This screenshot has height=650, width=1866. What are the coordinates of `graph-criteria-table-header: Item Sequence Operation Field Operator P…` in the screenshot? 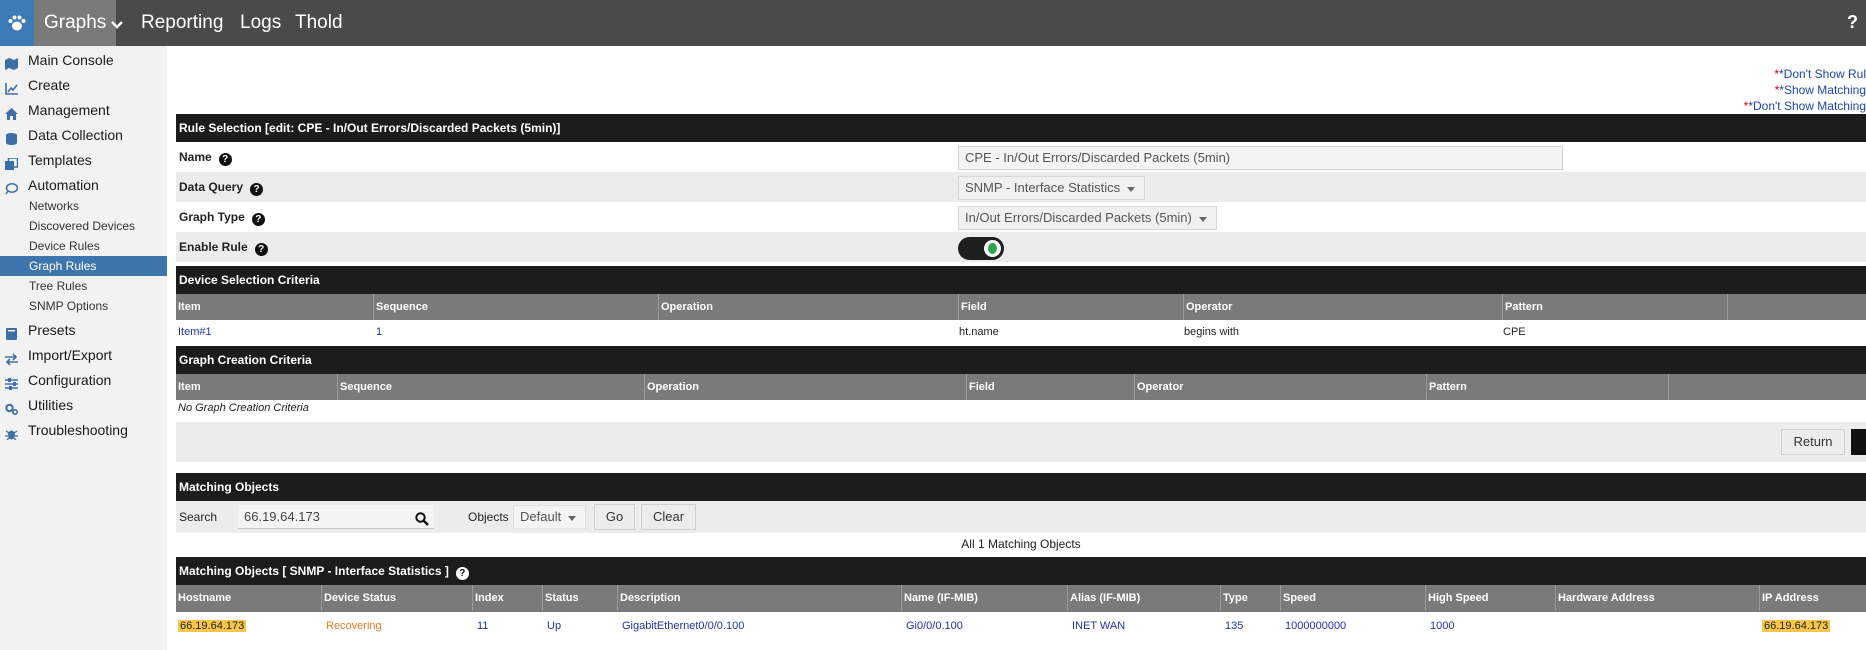 It's located at (1021, 387).